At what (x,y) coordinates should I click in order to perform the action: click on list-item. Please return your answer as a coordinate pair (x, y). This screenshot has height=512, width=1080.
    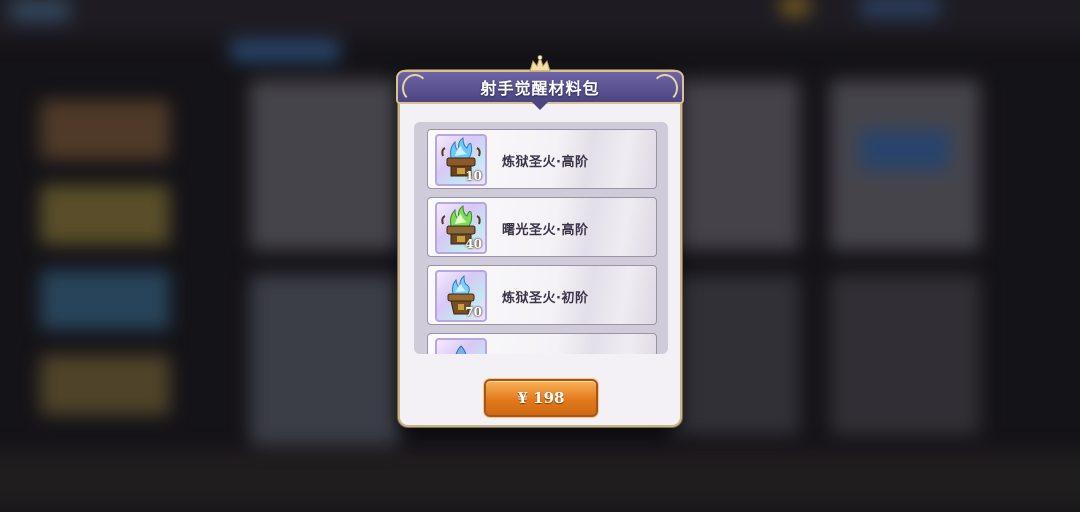
    Looking at the image, I should click on (542, 343).